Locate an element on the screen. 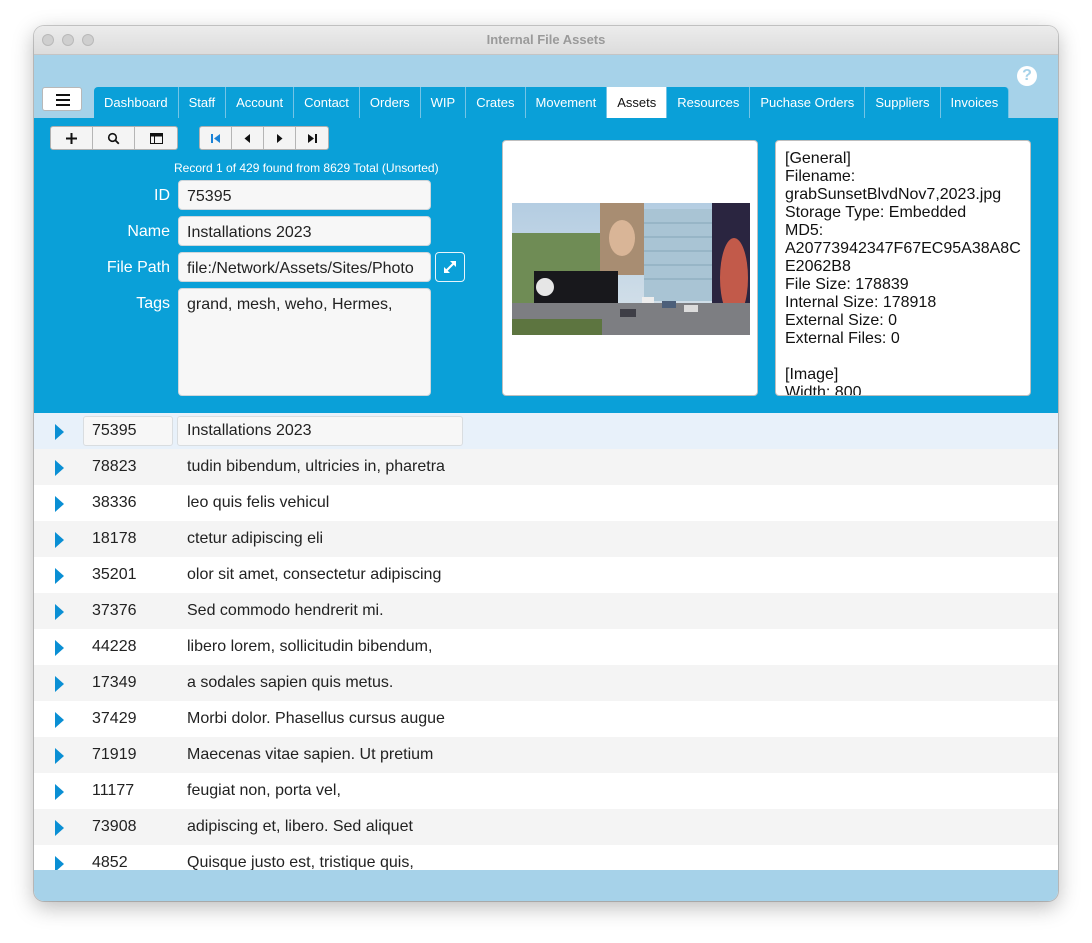 This screenshot has width=1092, height=943. file-info-line: External Size: 0 is located at coordinates (841, 320).